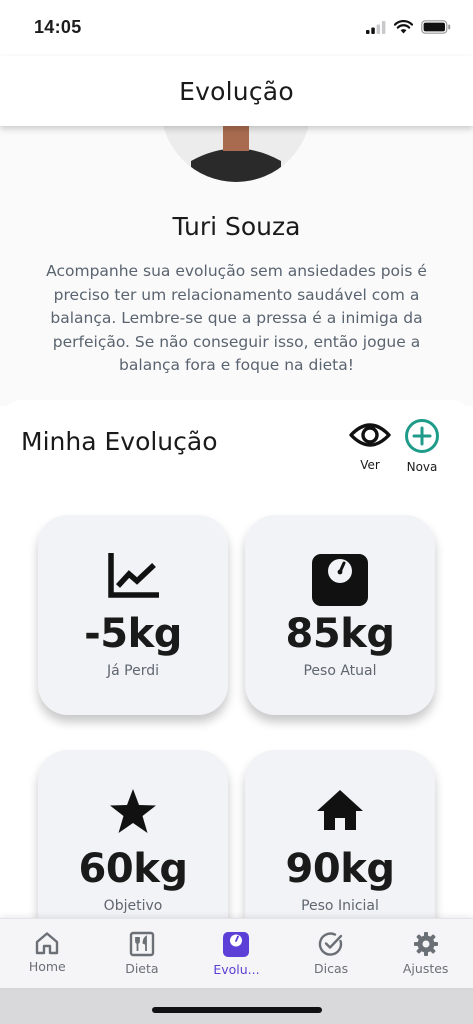 This screenshot has height=1024, width=473. I want to click on menu-cutlery-icon, so click(142, 944).